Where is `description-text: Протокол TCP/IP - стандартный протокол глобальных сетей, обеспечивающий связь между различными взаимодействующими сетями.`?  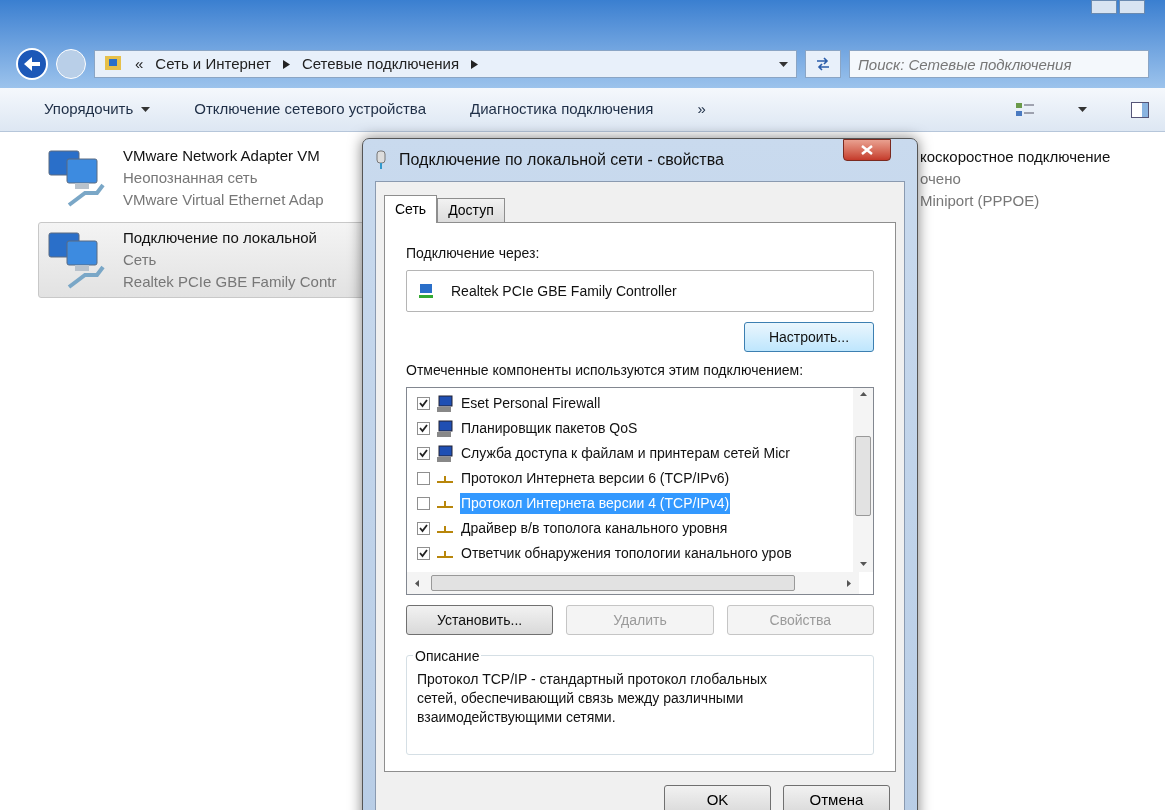 description-text: Протокол TCP/IP - стандартный протокол глобальных сетей, обеспечивающий связь между различными взаимодействующими сетями. is located at coordinates (592, 698).